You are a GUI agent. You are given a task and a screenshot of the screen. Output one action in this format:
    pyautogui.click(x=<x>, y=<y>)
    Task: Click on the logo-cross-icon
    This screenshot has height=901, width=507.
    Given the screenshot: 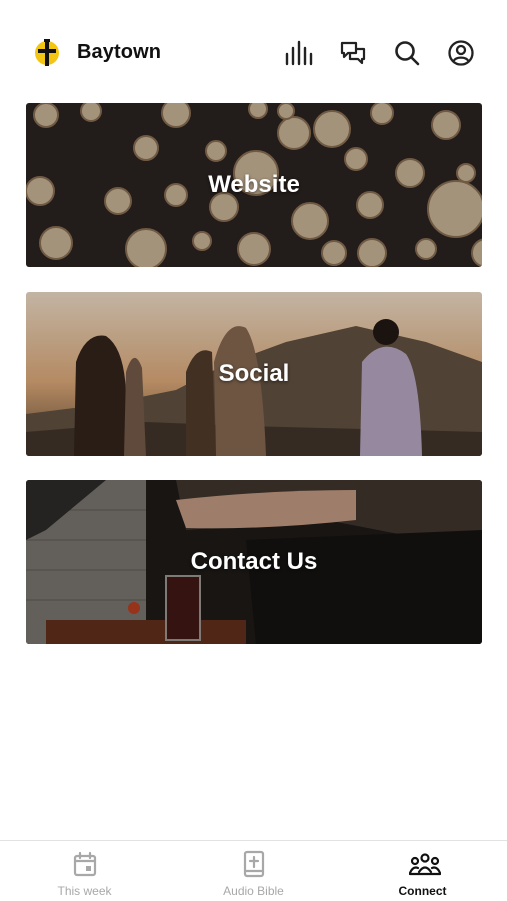 What is the action you would take?
    pyautogui.click(x=47, y=53)
    